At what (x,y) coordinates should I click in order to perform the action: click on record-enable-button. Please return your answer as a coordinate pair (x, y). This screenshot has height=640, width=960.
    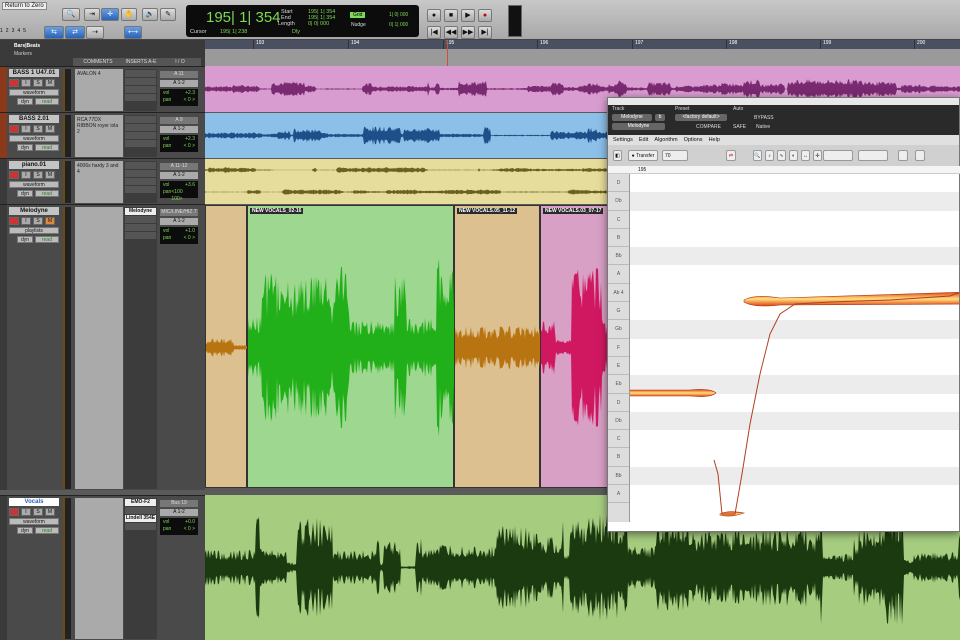
    Looking at the image, I should click on (14, 83).